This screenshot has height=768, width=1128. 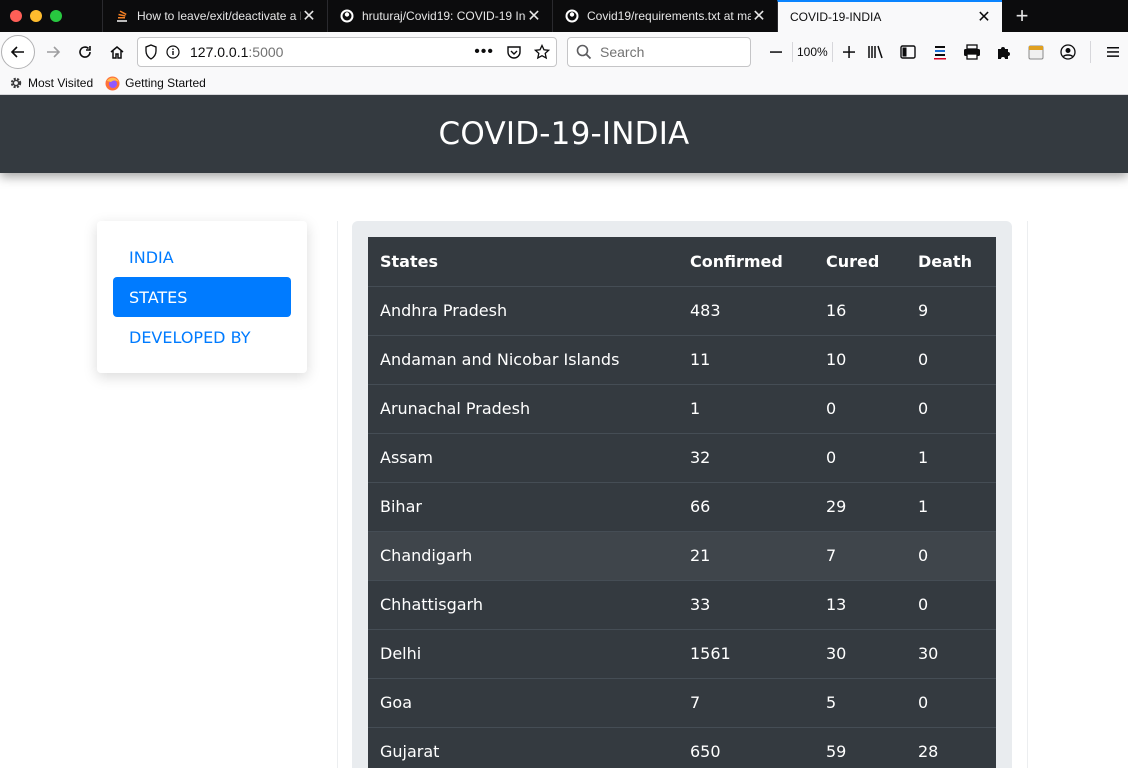 I want to click on zoom-out-button, so click(x=776, y=52).